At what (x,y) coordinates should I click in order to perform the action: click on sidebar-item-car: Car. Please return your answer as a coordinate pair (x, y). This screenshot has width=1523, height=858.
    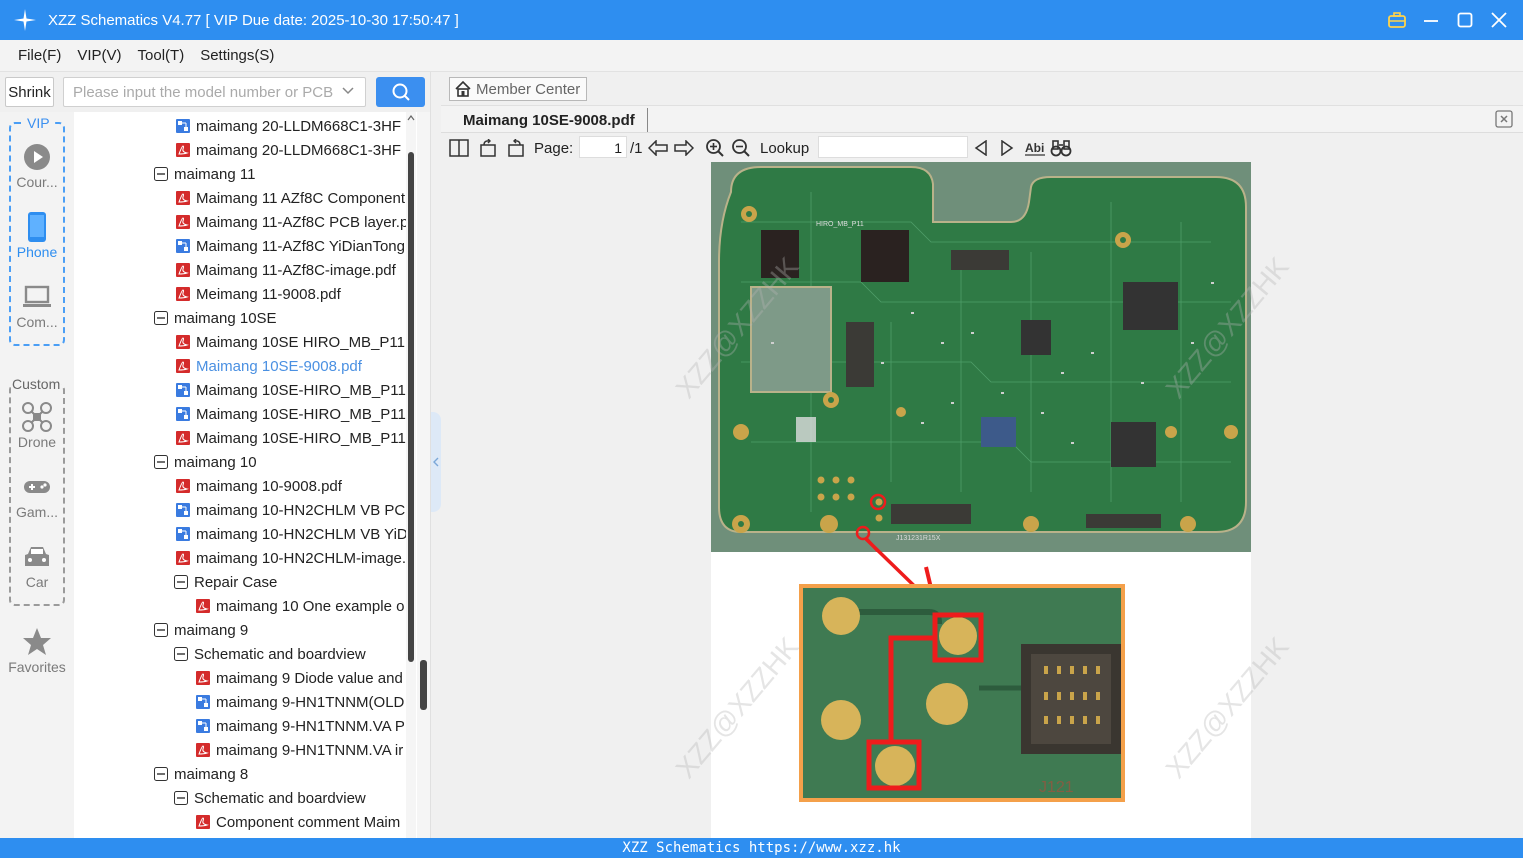
    Looking at the image, I should click on (37, 566).